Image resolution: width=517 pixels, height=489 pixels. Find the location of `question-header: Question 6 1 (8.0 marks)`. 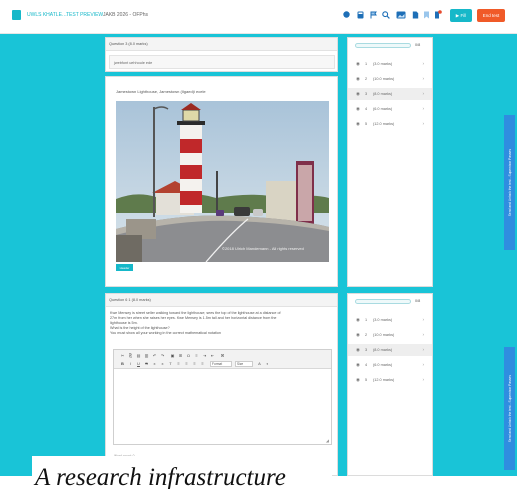

question-header: Question 6 1 (8.0 marks) is located at coordinates (221, 300).